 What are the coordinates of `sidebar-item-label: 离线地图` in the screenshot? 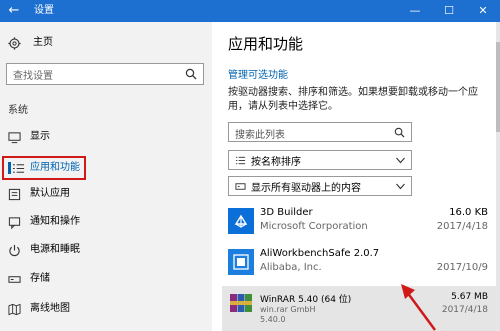 It's located at (50, 308).